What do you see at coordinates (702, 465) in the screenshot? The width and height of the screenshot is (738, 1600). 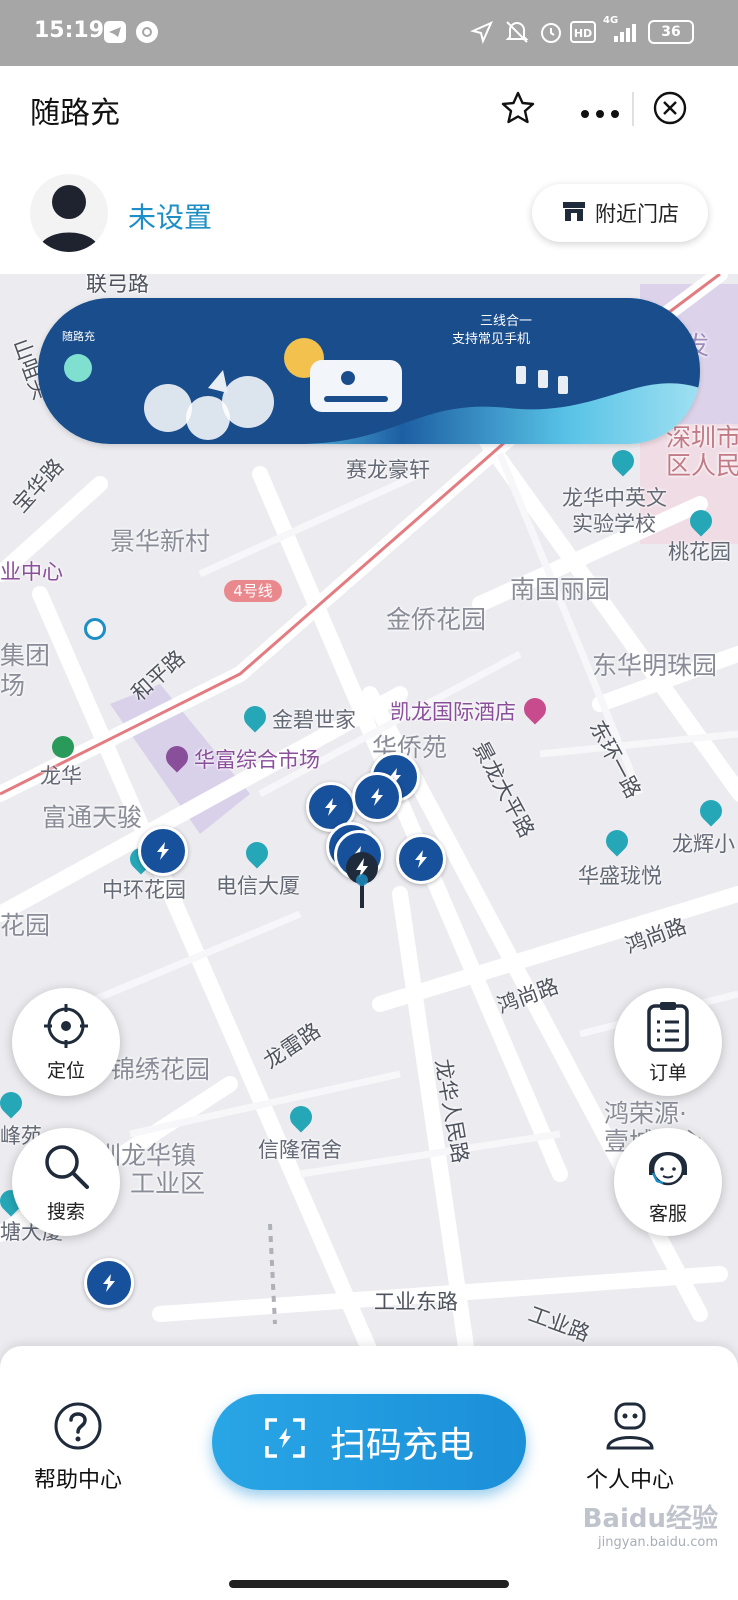 I see `map-label: 区人民` at bounding box center [702, 465].